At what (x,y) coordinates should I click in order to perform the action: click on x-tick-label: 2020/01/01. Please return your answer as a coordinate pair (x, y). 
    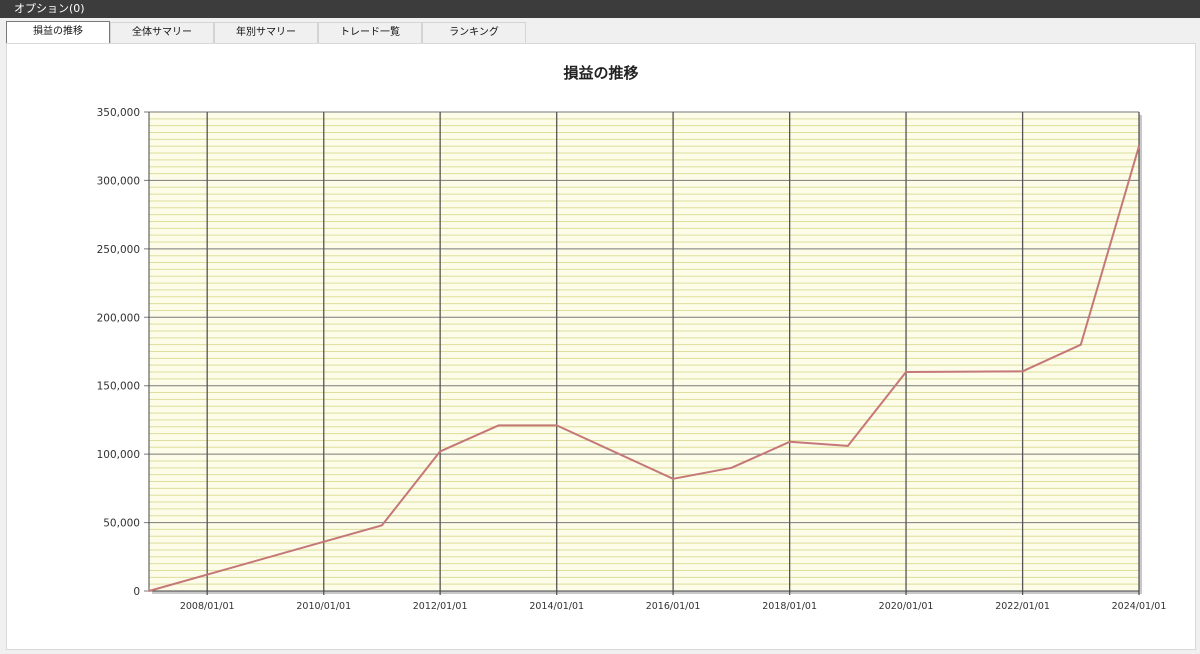
    Looking at the image, I should click on (906, 606).